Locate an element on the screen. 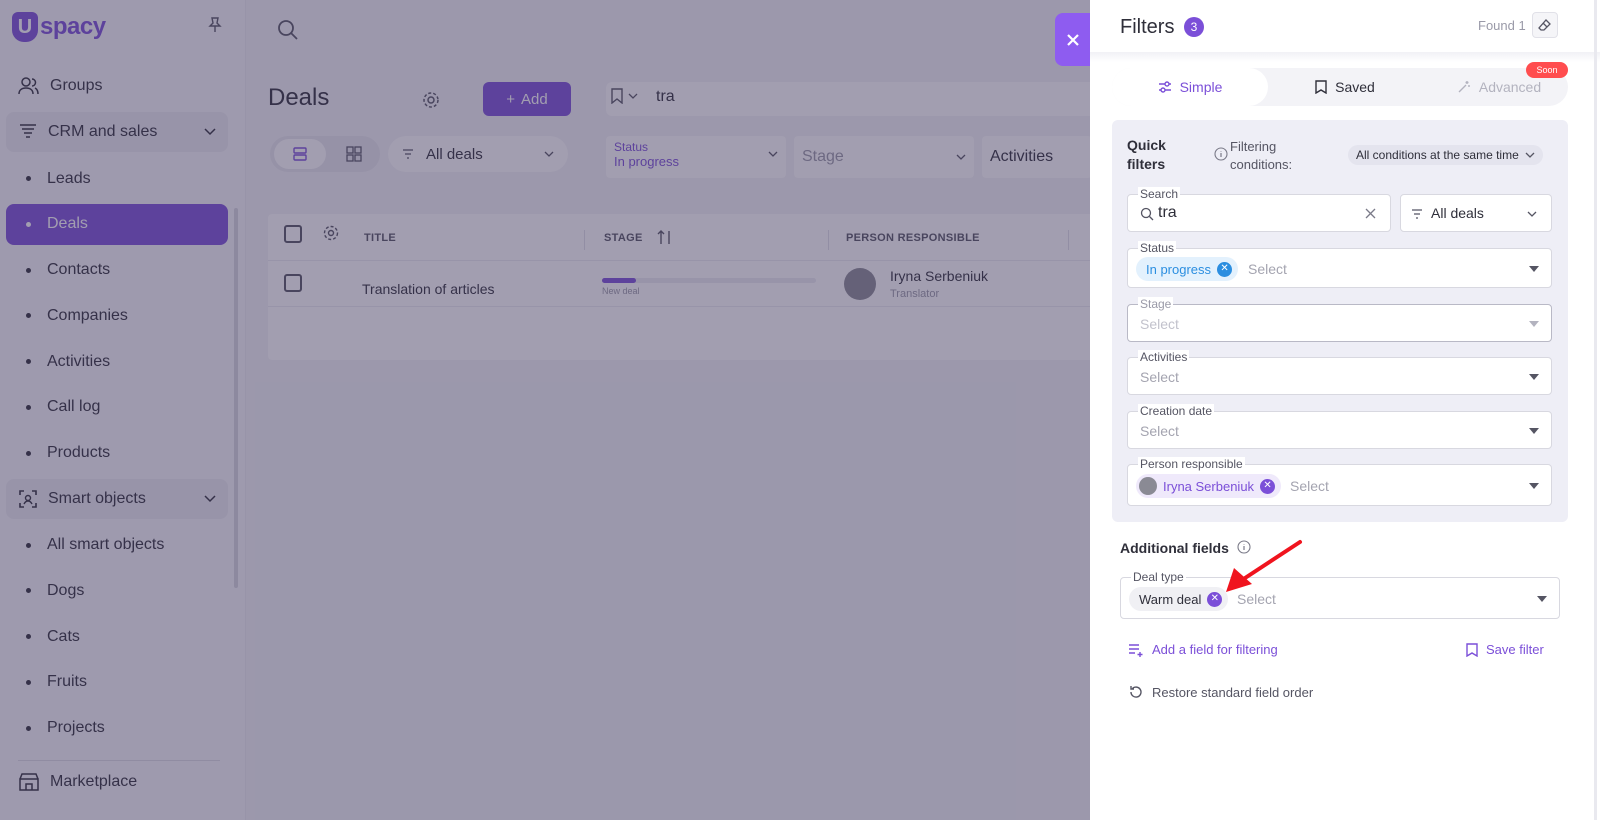  found-count: Found 1 is located at coordinates (1502, 25).